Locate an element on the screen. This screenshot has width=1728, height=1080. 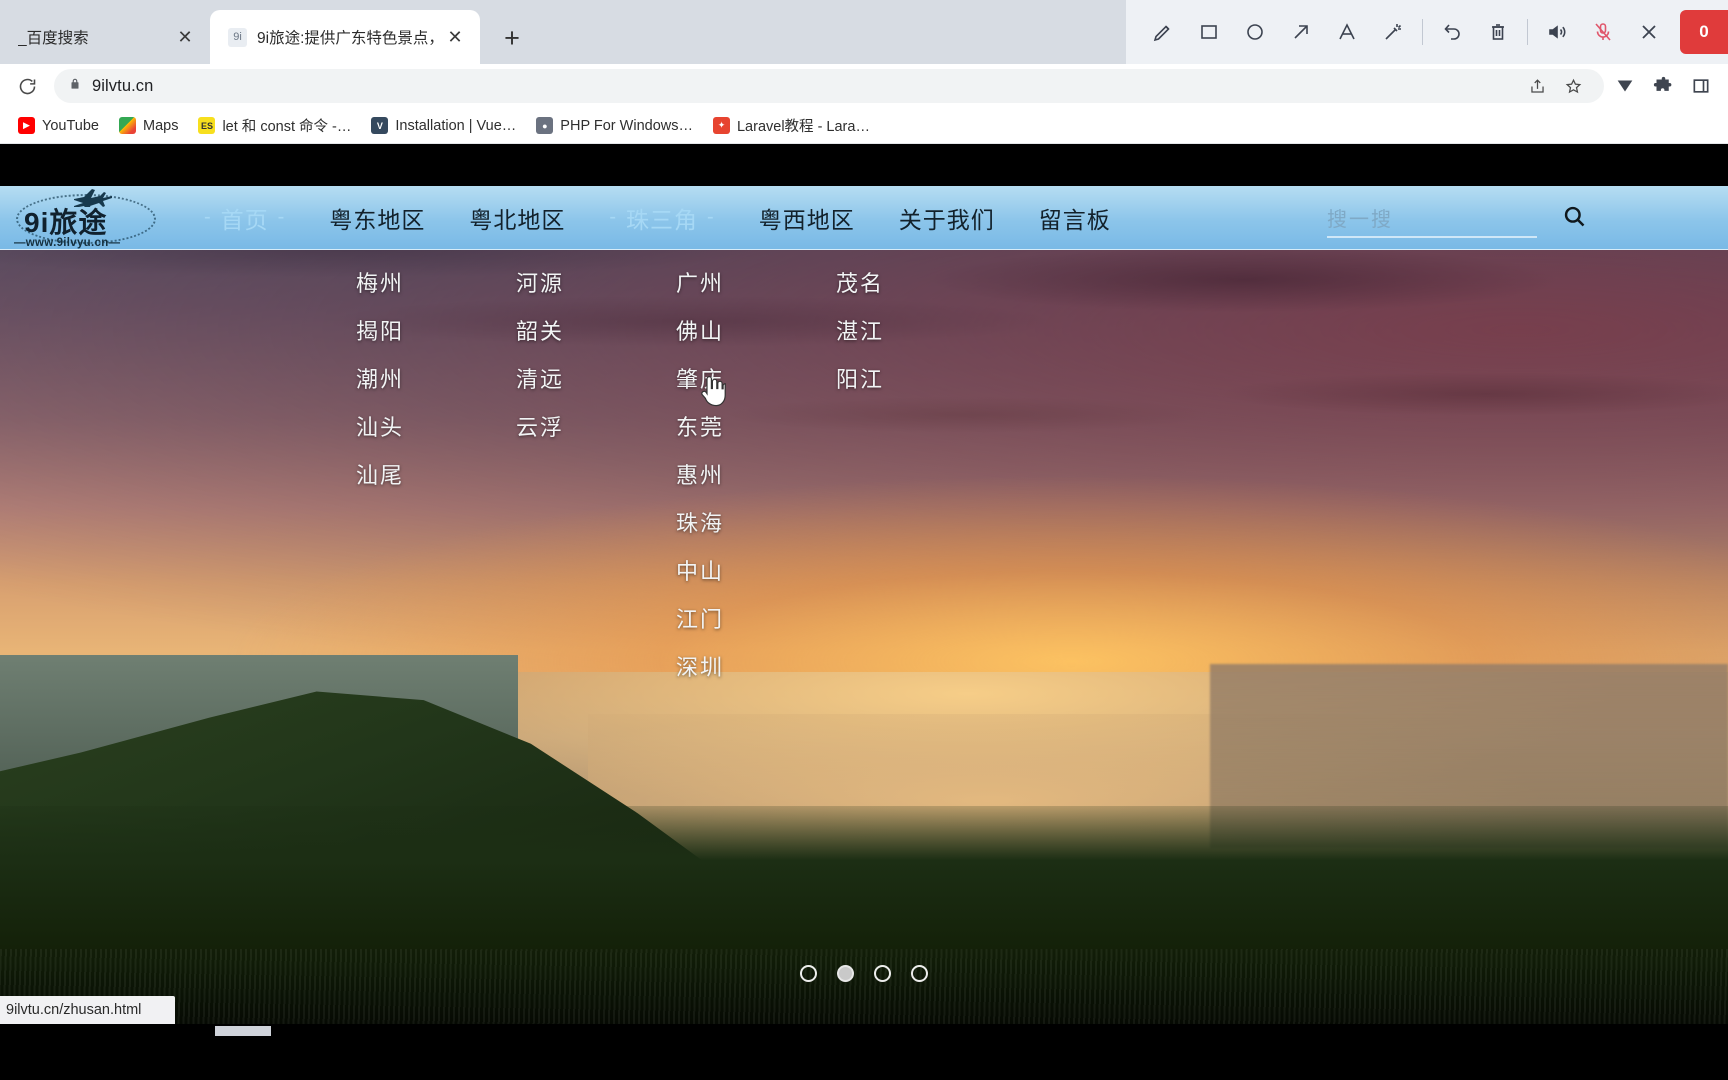
nav-label: 粤北地区 is located at coordinates (517, 219).